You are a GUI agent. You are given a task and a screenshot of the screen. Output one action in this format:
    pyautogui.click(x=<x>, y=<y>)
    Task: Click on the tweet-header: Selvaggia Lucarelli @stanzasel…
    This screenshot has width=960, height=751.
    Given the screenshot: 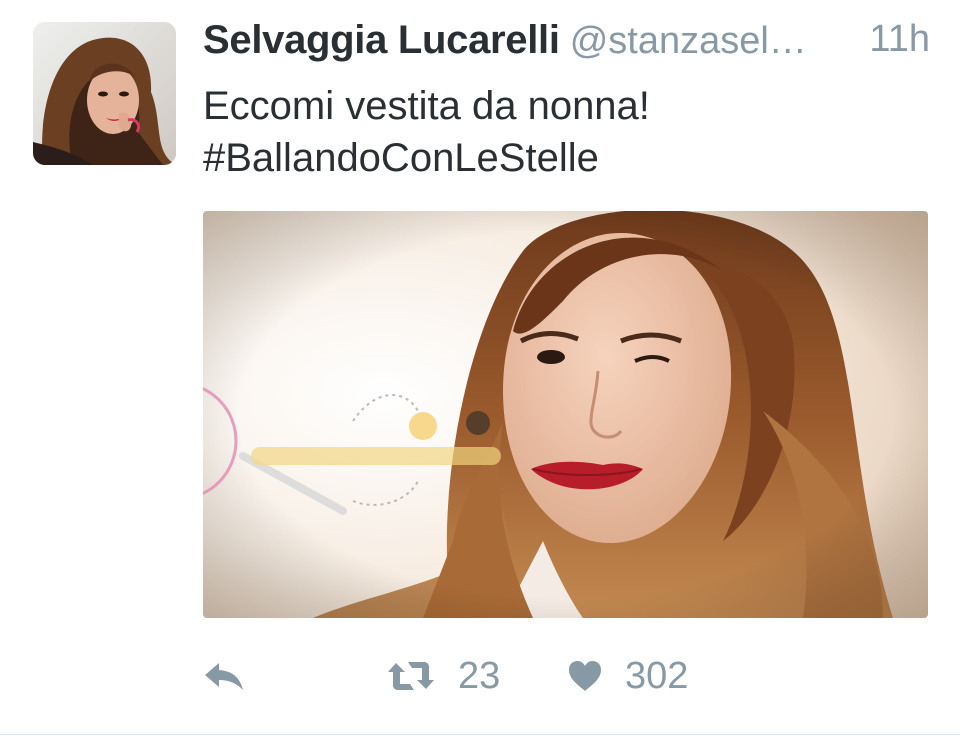 What is the action you would take?
    pyautogui.click(x=568, y=44)
    